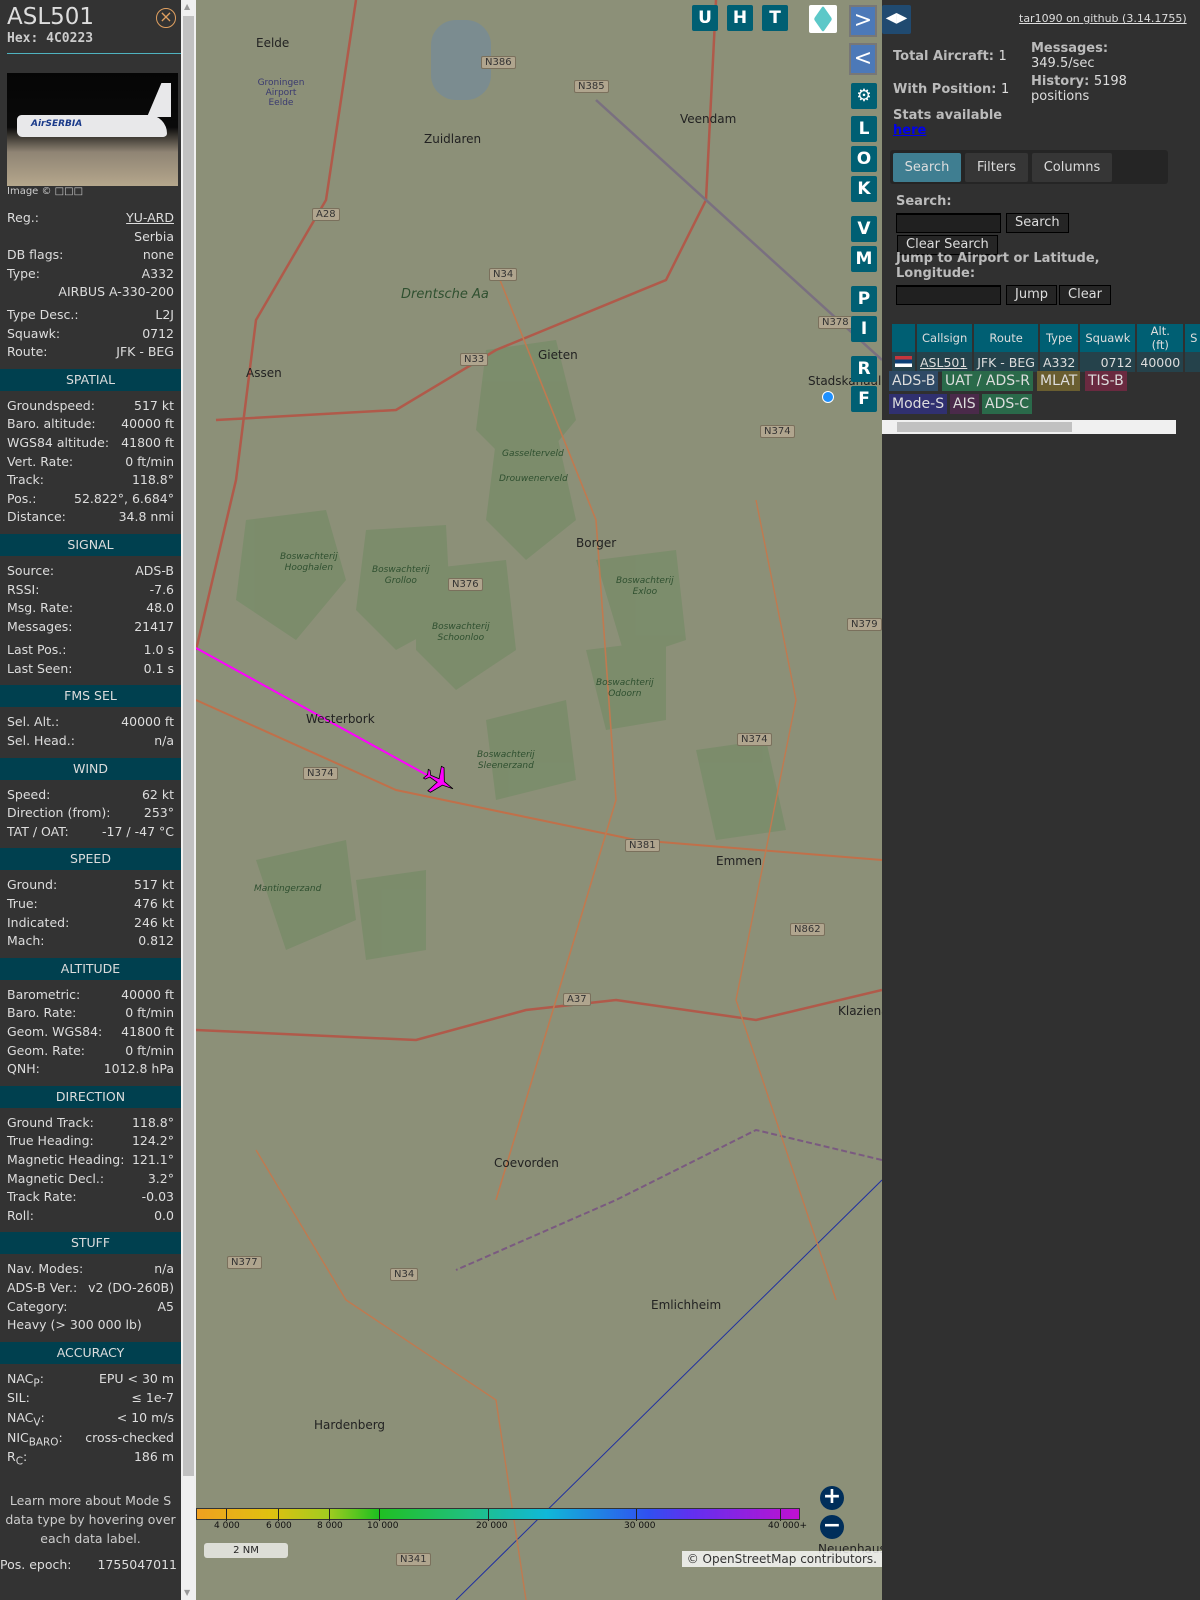 This screenshot has width=1200, height=1600. Describe the element at coordinates (65, 1160) in the screenshot. I see `row-label: Magnetic Heading:` at that location.